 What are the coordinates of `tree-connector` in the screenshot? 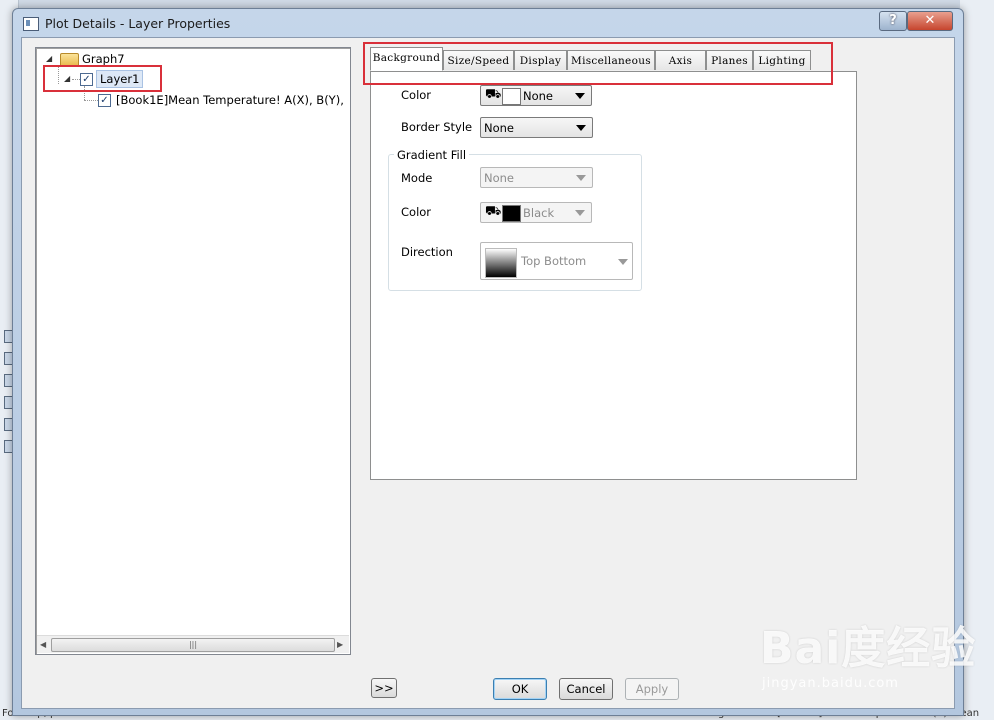 It's located at (91, 100).